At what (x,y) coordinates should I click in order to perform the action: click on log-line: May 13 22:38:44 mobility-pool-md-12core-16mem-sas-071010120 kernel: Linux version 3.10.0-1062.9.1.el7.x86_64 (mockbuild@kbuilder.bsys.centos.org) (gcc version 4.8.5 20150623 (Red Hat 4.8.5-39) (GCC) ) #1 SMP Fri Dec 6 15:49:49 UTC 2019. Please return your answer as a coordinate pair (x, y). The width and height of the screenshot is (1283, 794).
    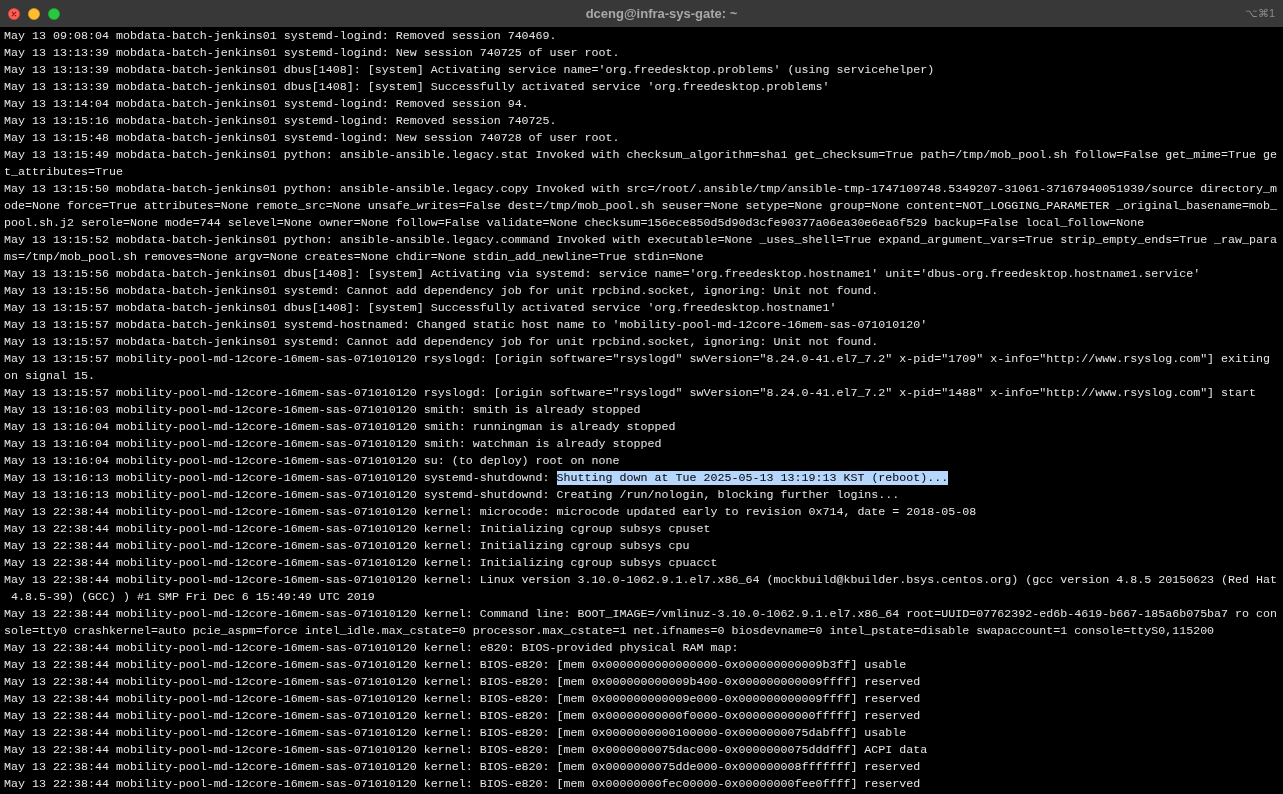
    Looking at the image, I should click on (641, 589).